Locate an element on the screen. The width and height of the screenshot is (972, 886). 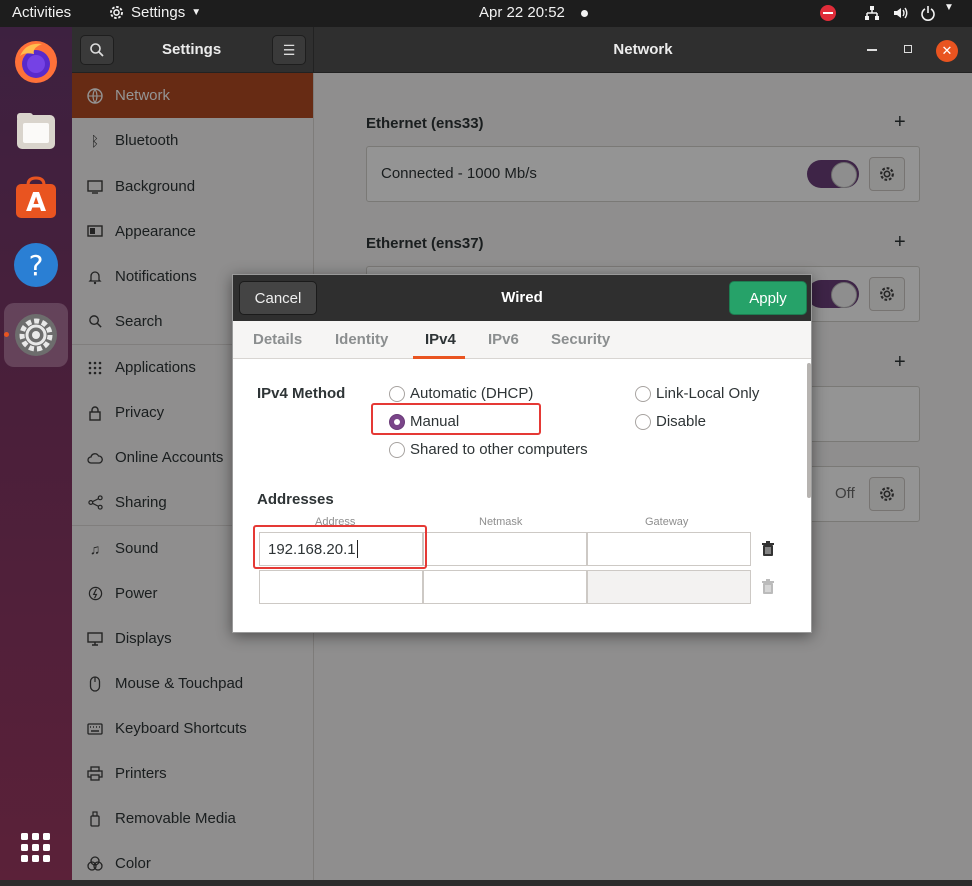
tab-identity: Identity is located at coordinates (361, 339).